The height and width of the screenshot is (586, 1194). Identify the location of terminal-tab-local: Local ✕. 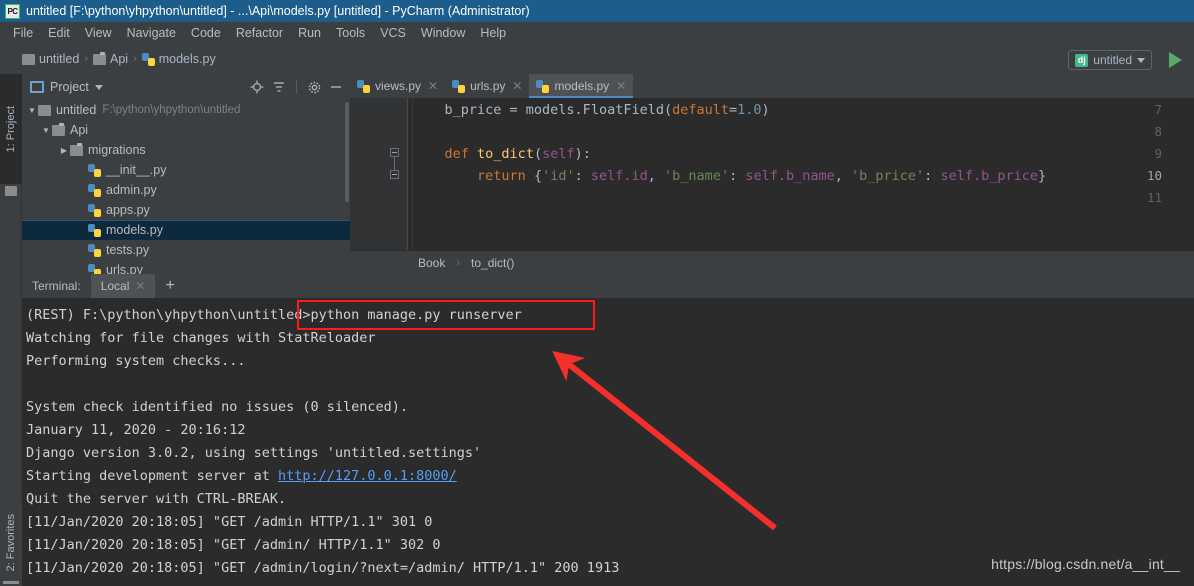
(123, 286).